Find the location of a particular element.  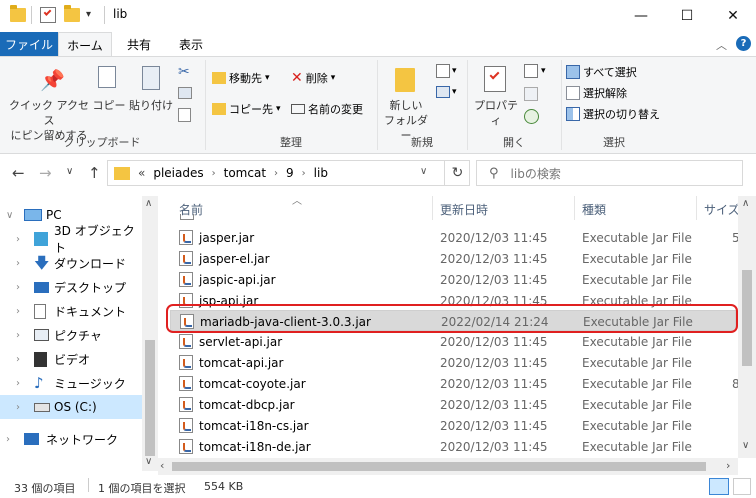

copy-to-button: コピー先 ▾ is located at coordinates (246, 109).